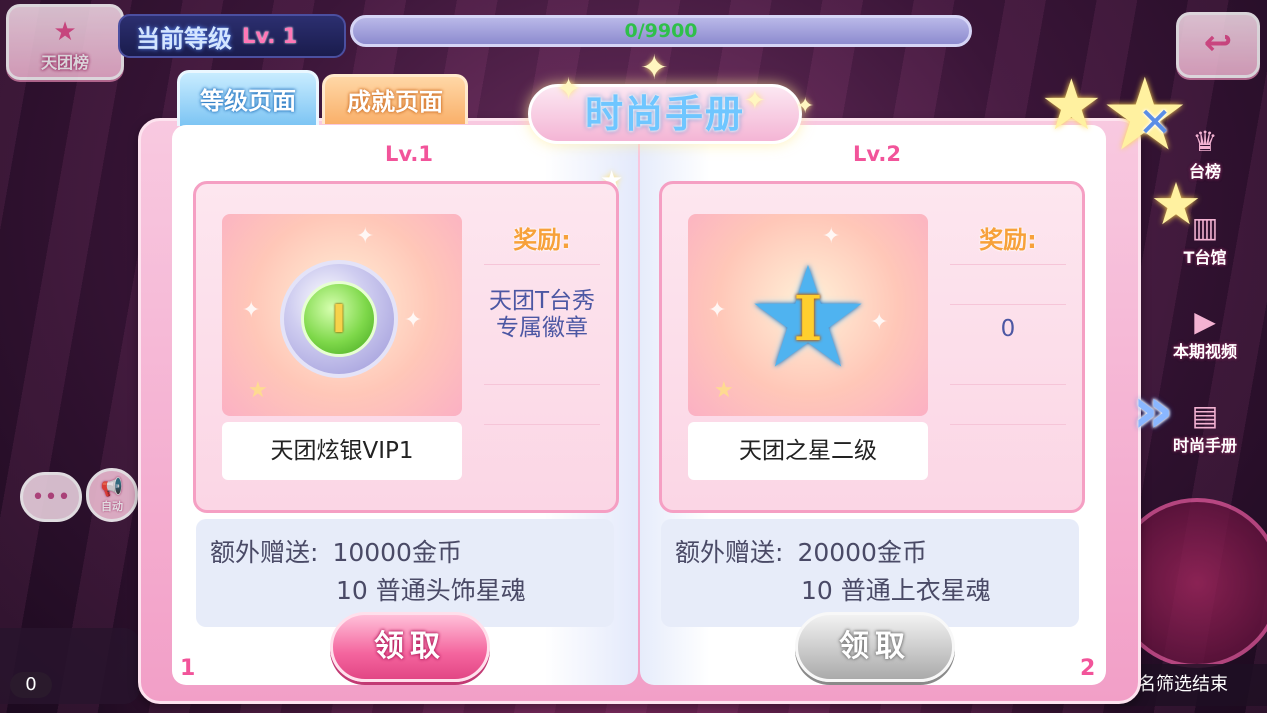 This screenshot has height=713, width=1267. I want to click on book-title: 时尚手册, so click(664, 113).